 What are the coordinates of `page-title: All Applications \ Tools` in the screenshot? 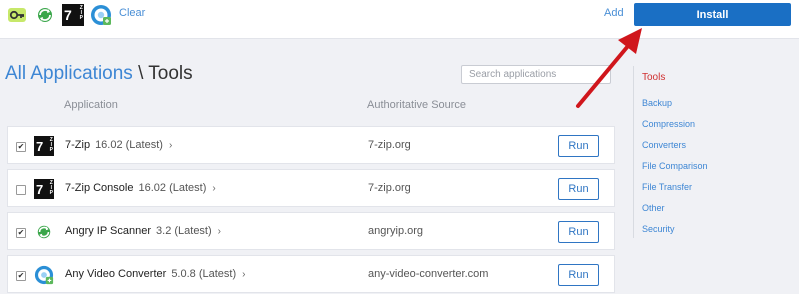 It's located at (99, 74).